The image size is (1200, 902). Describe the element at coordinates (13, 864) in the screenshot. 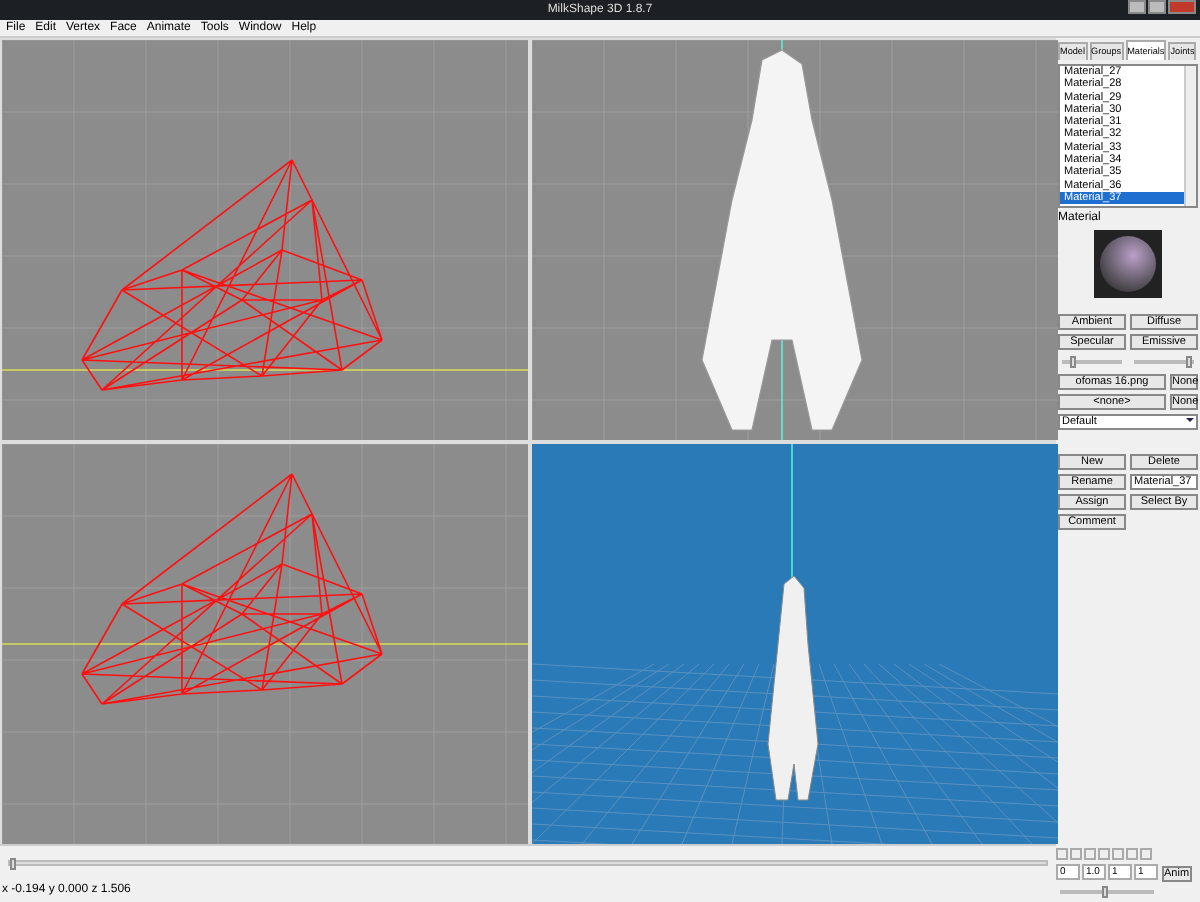

I see `timeline-slider-handle` at that location.